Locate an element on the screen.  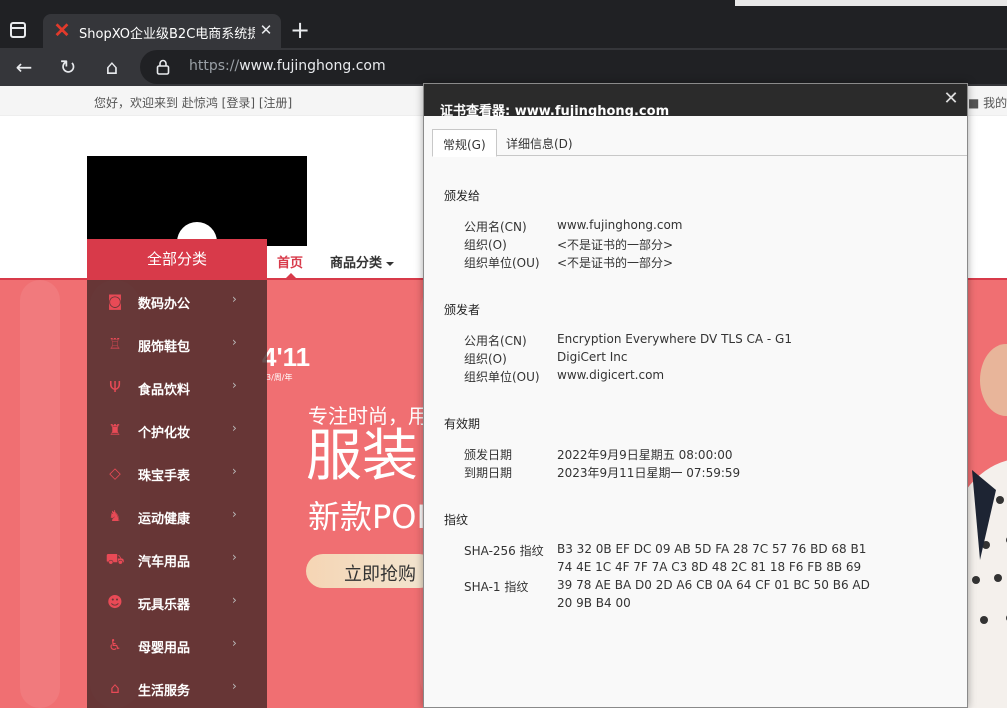
diamond-icon: ◇ is located at coordinates (115, 473).